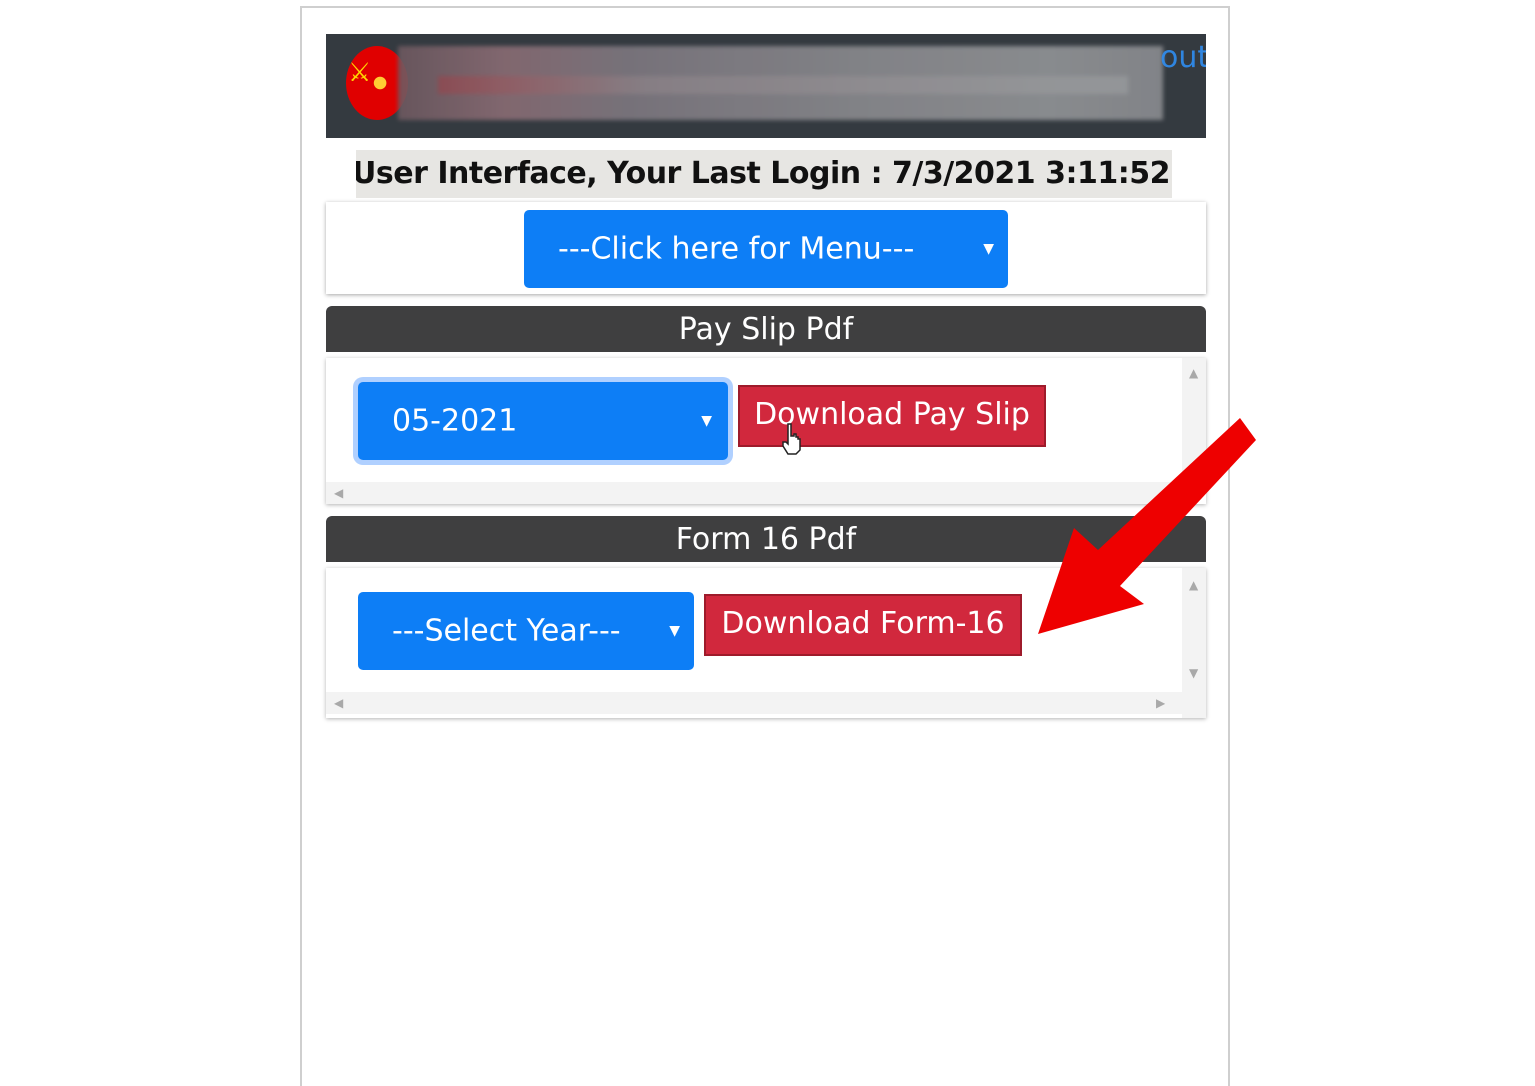 This screenshot has height=1086, width=1535. Describe the element at coordinates (1193, 373) in the screenshot. I see `scroll-up-icon: ▲` at that location.